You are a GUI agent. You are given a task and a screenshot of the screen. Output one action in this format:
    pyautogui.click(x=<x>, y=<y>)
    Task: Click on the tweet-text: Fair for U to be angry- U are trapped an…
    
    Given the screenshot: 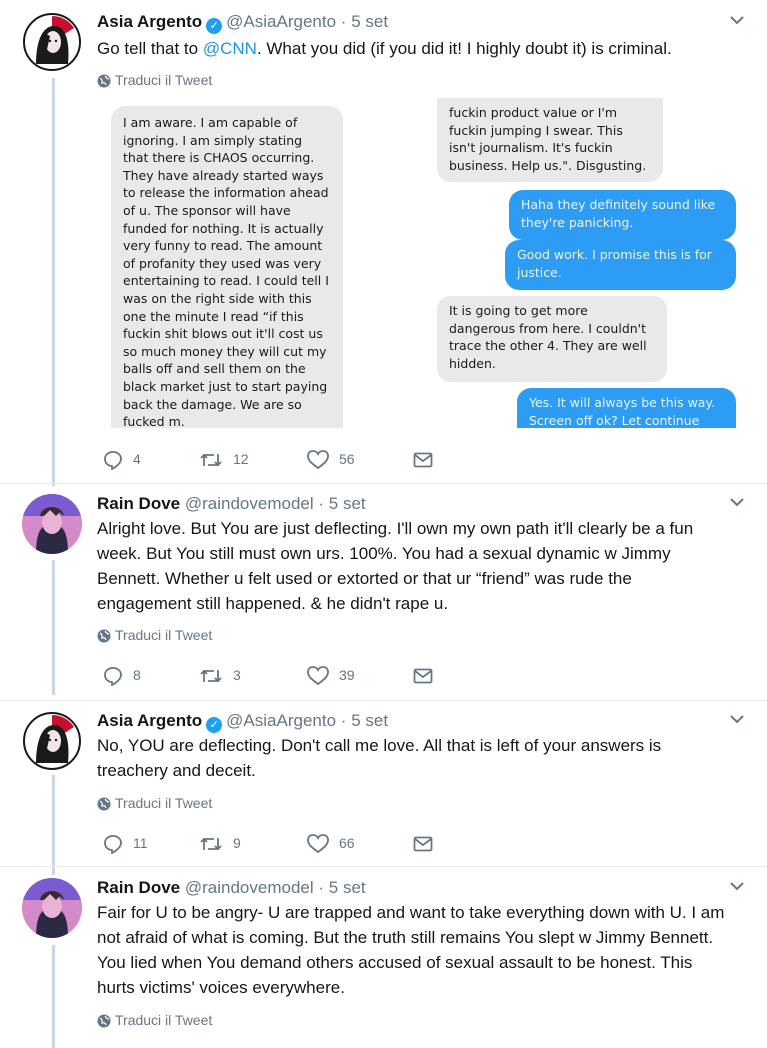 What is the action you would take?
    pyautogui.click(x=411, y=950)
    